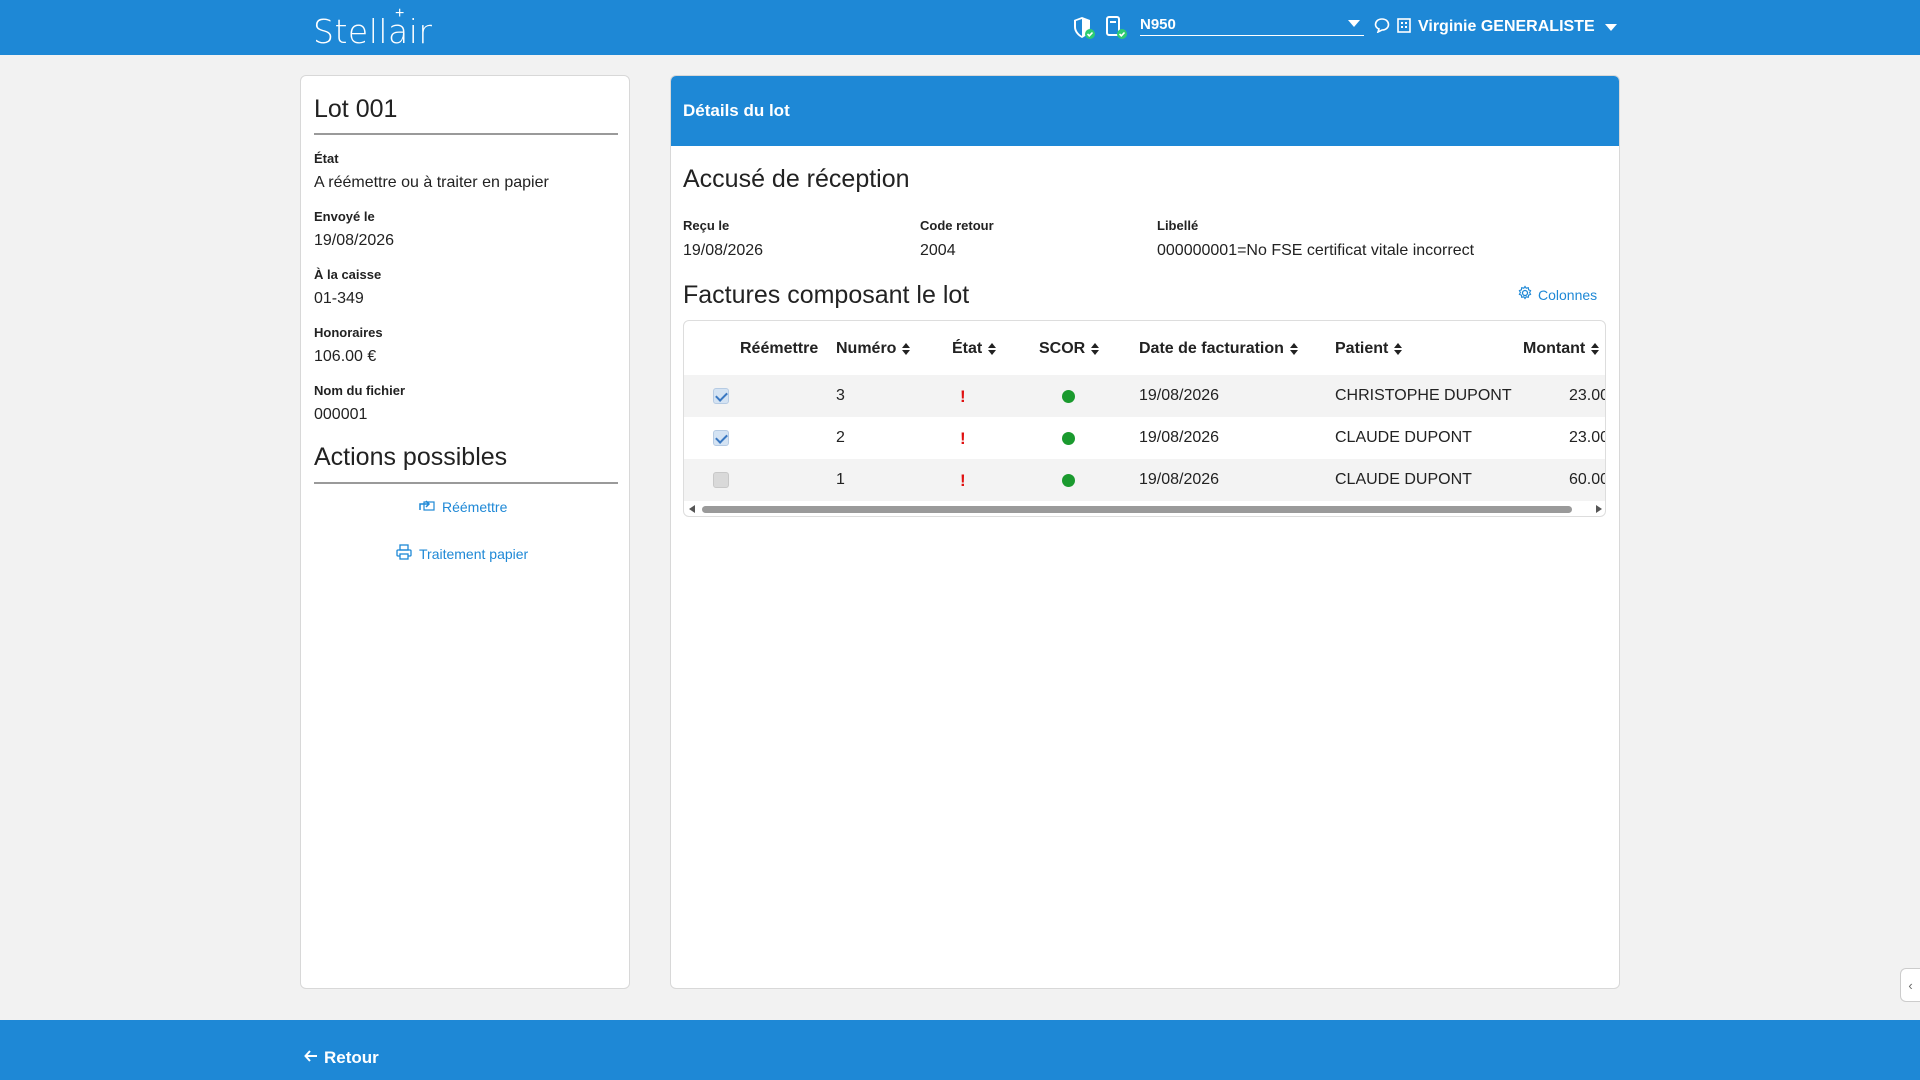 The image size is (1920, 1080). I want to click on column-header-reemettre: Réémettre, so click(779, 348).